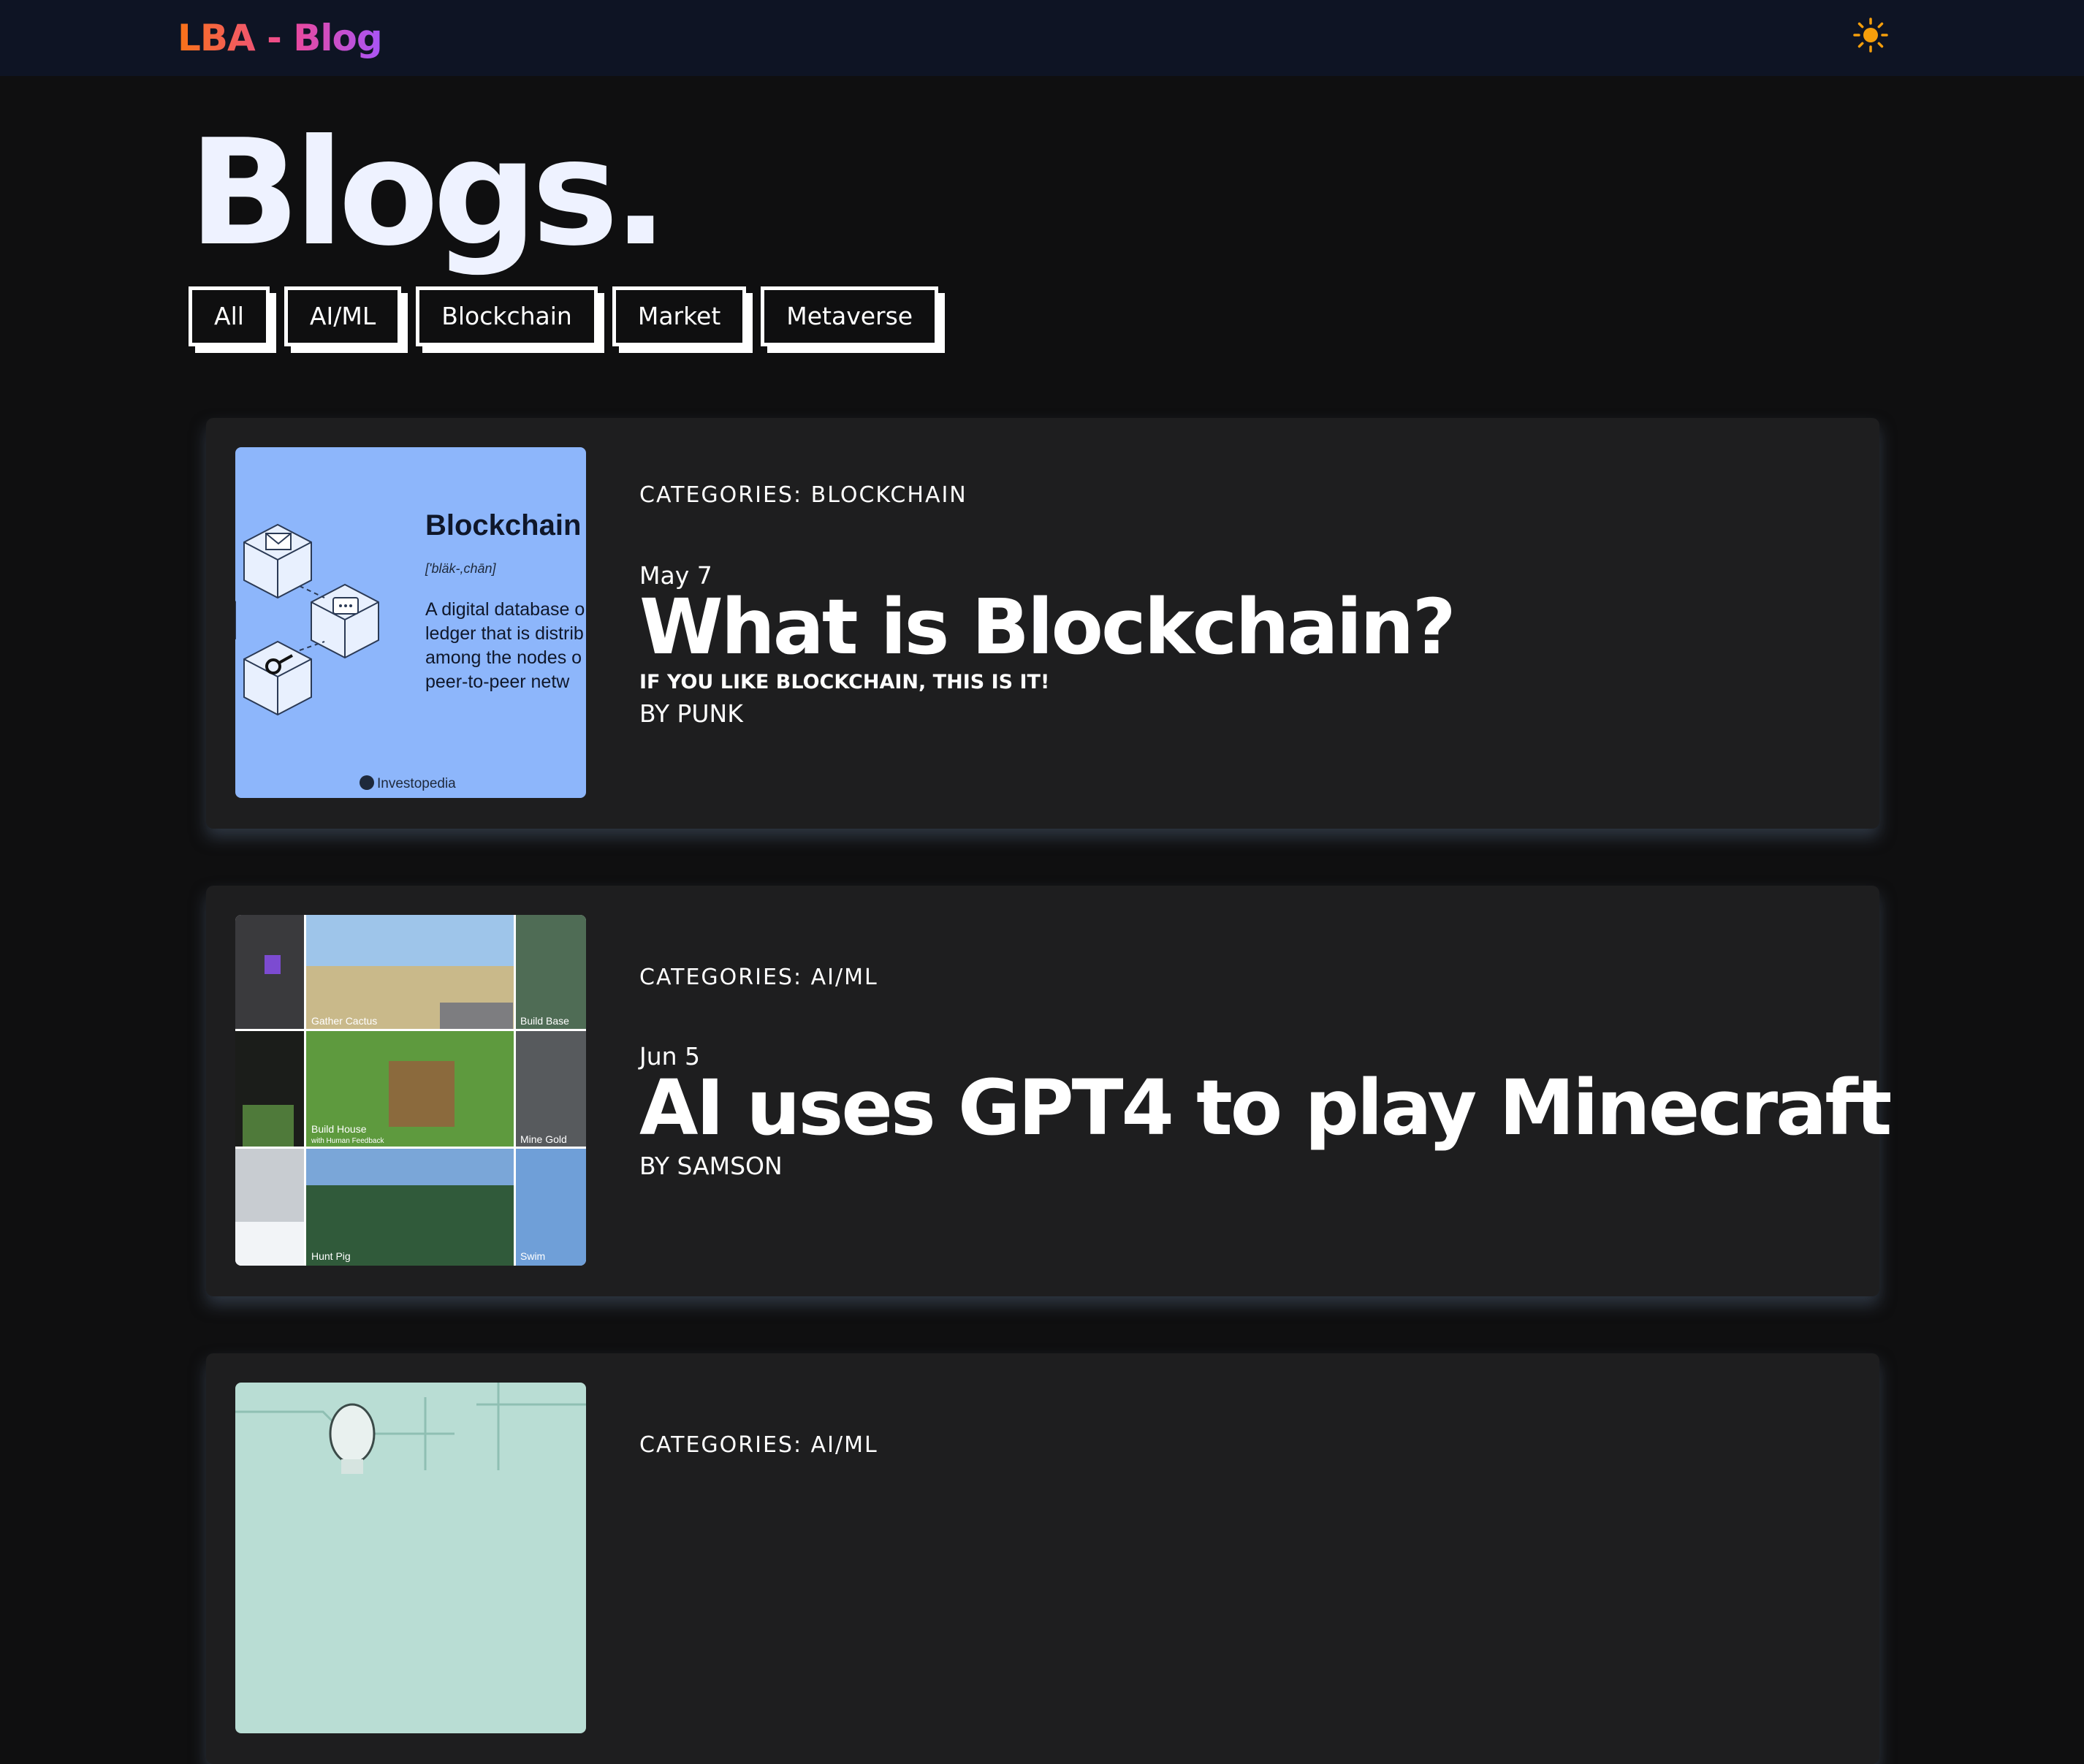 This screenshot has width=2084, height=1764. I want to click on svg-text: peer-to-peer netw, so click(497, 682).